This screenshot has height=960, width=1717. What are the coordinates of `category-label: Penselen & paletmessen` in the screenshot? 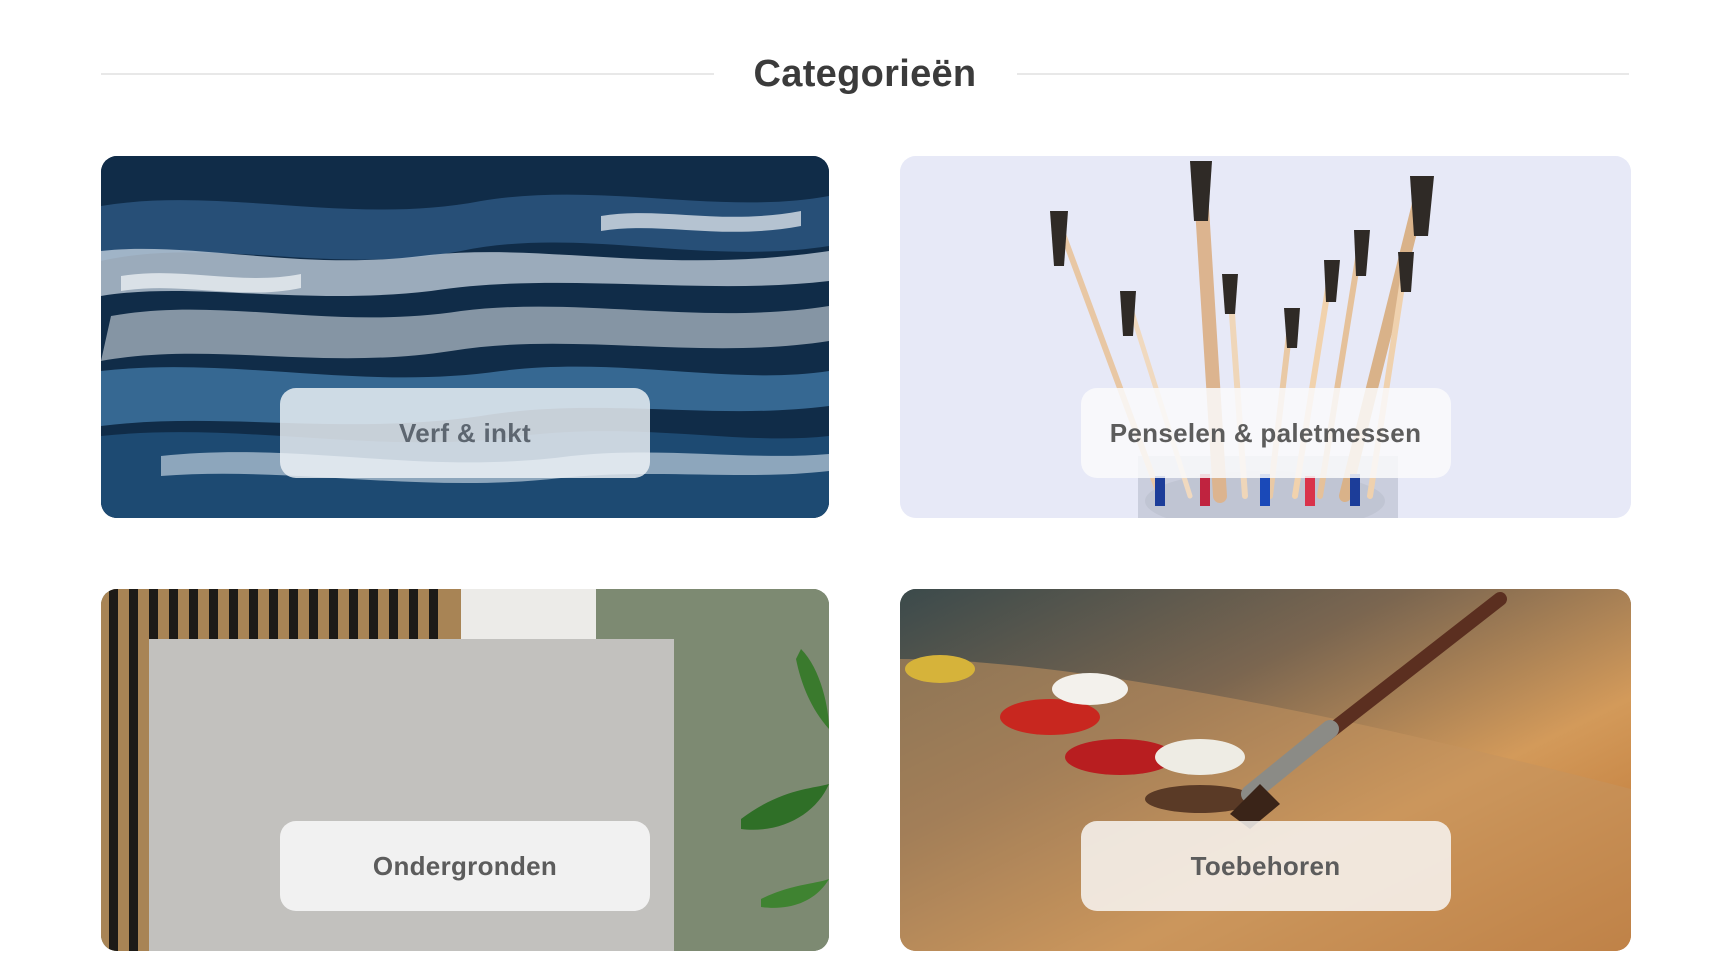 It's located at (1265, 433).